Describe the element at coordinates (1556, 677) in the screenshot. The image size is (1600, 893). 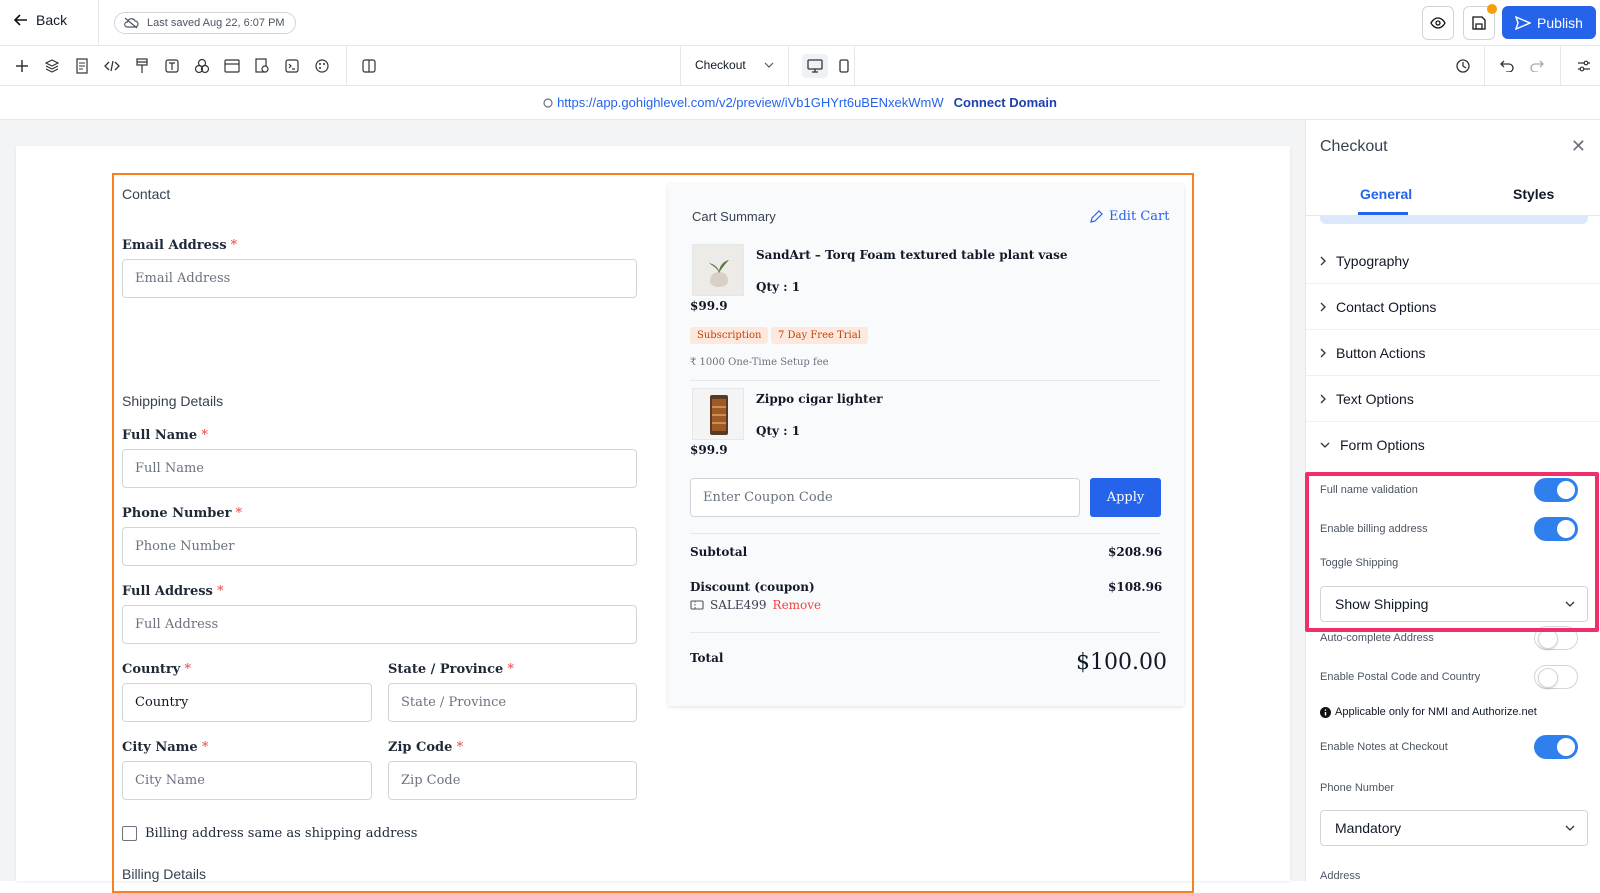
I see `postal-country-toggle` at that location.